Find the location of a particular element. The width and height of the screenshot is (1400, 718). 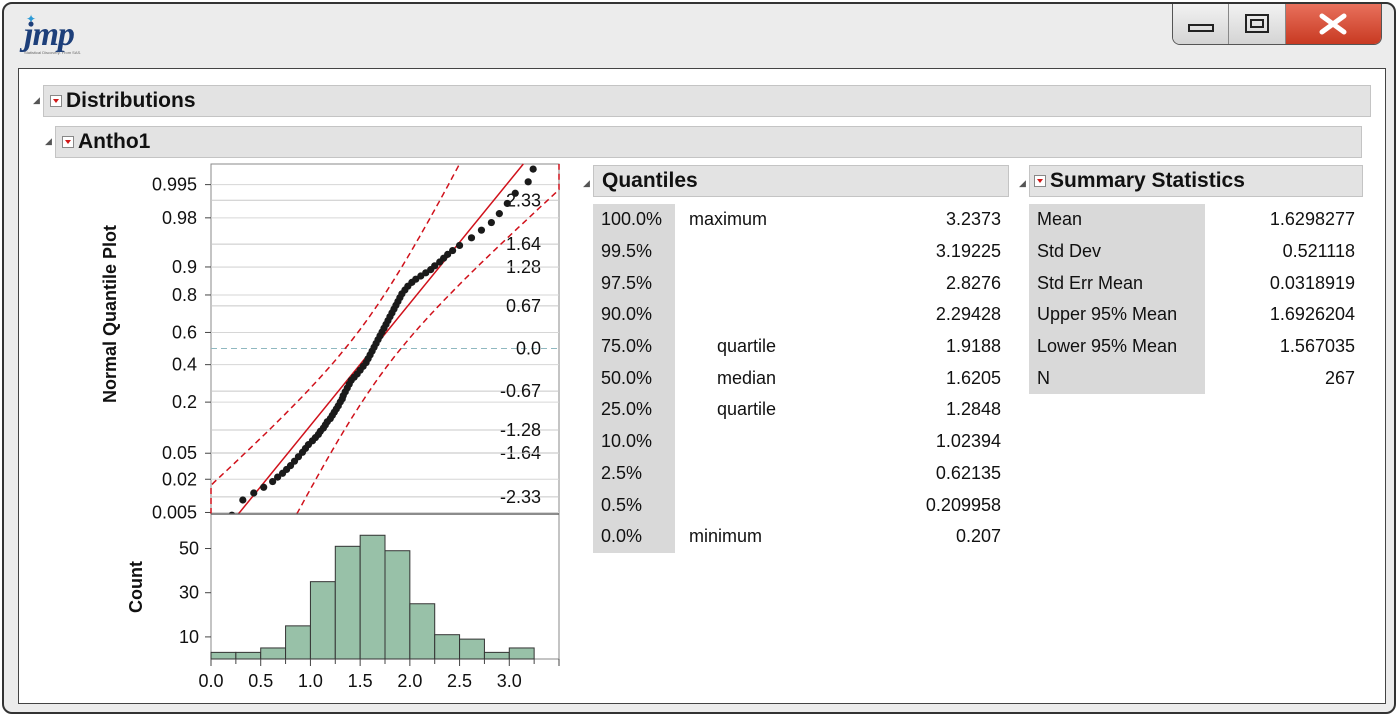

x-tick-label: 2.5 is located at coordinates (459, 681).